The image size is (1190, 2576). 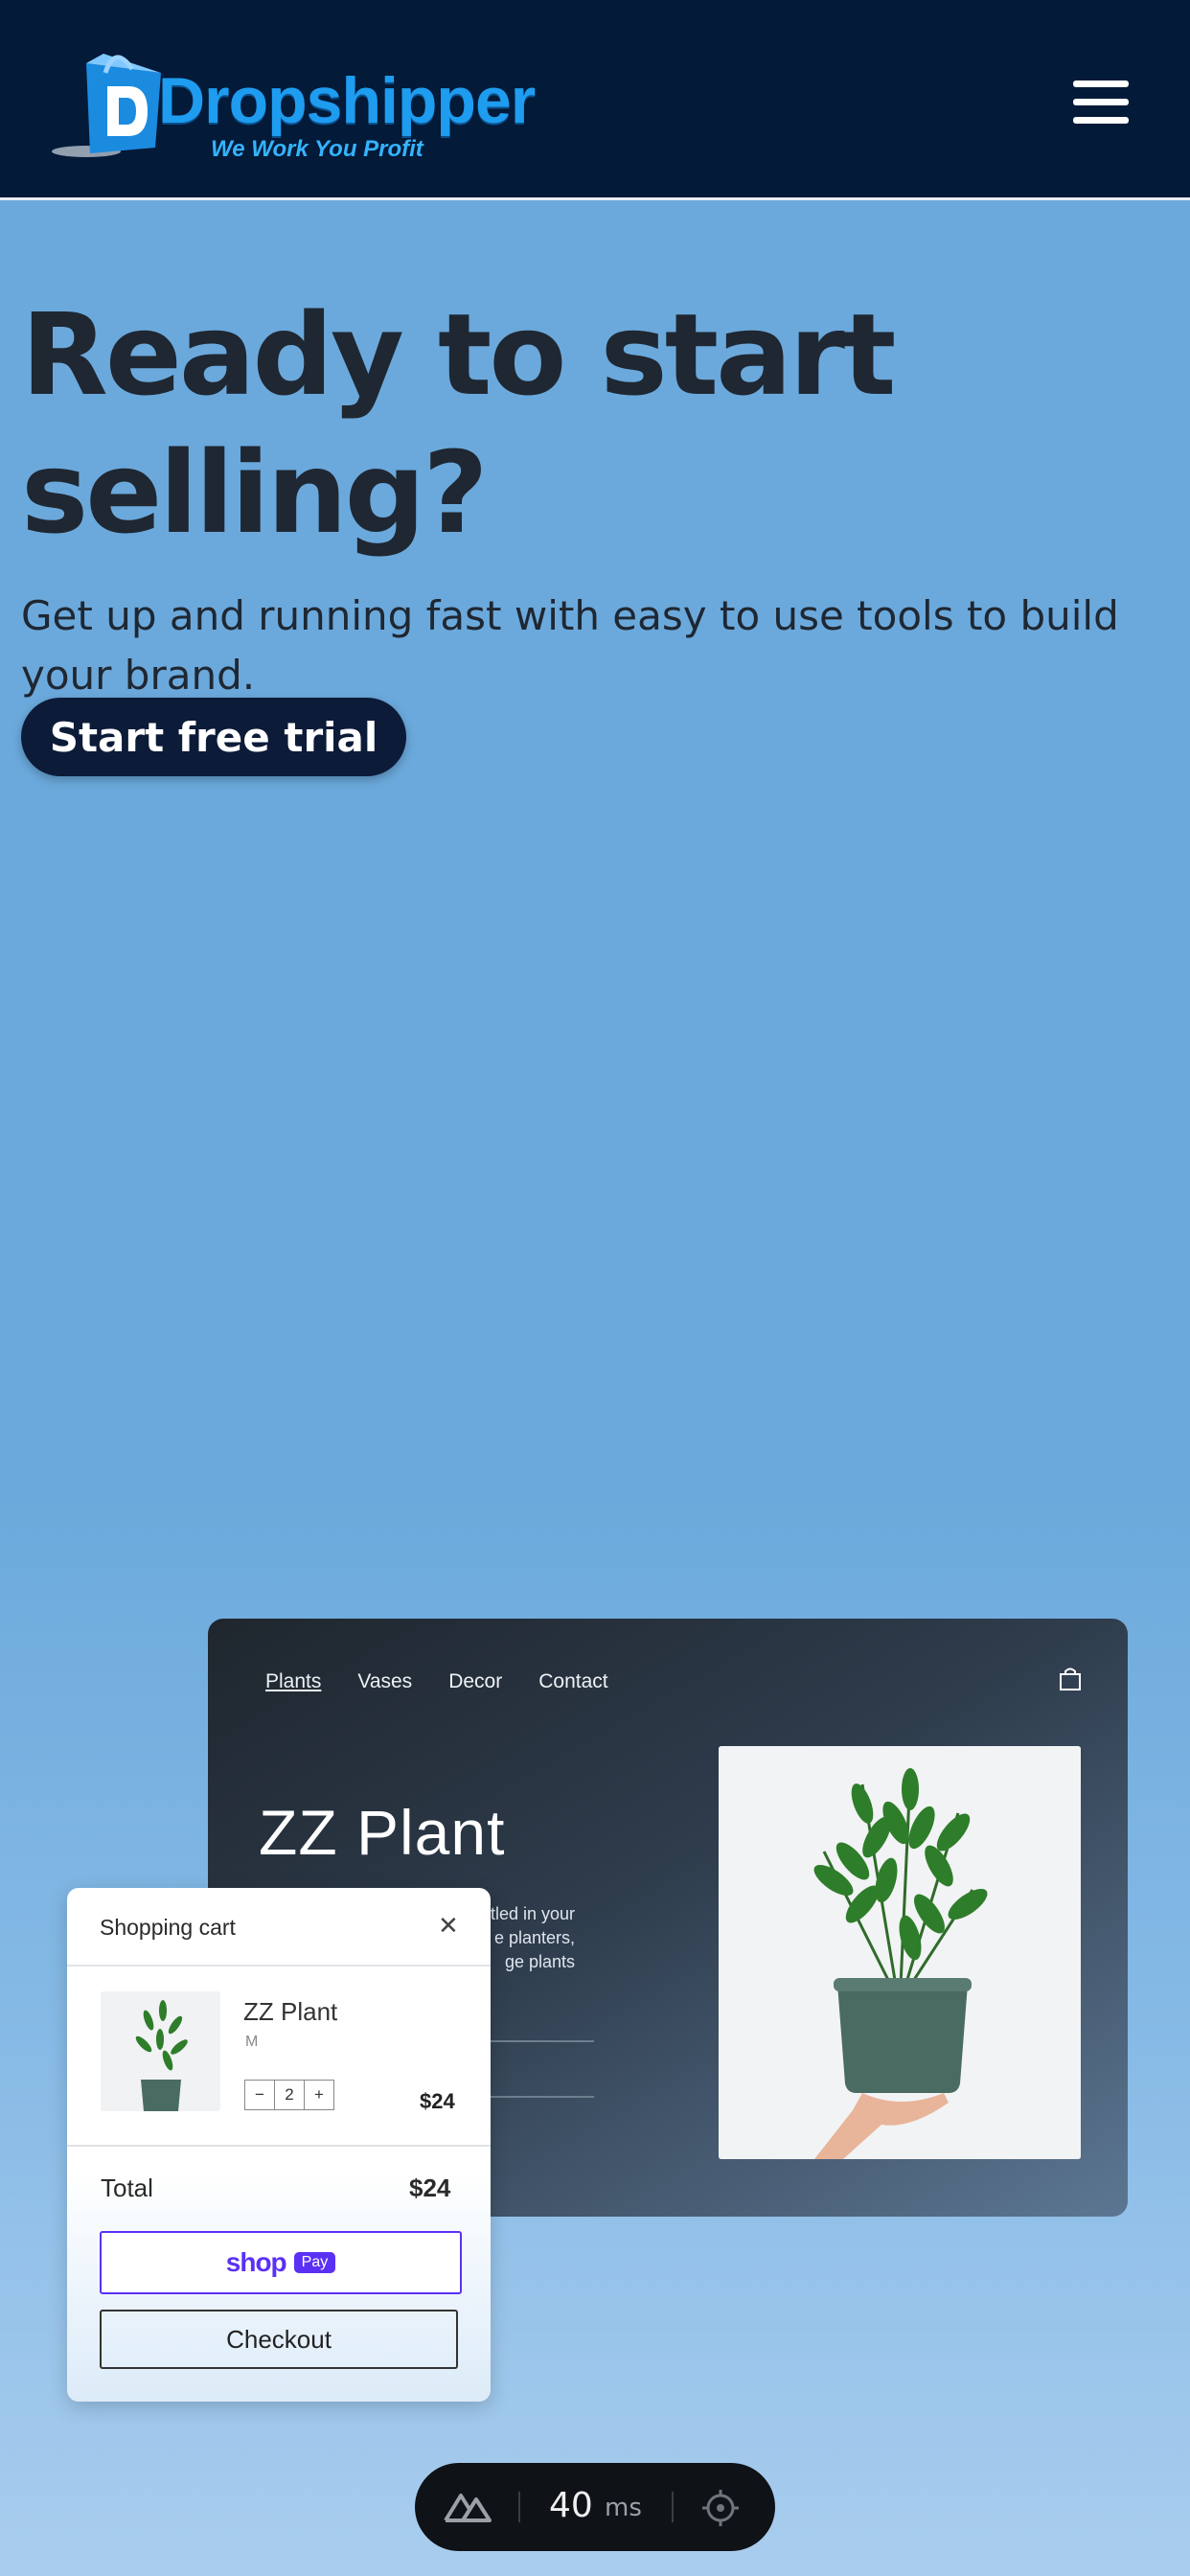 What do you see at coordinates (347, 100) in the screenshot?
I see `logo-wordmark: Dropshipper` at bounding box center [347, 100].